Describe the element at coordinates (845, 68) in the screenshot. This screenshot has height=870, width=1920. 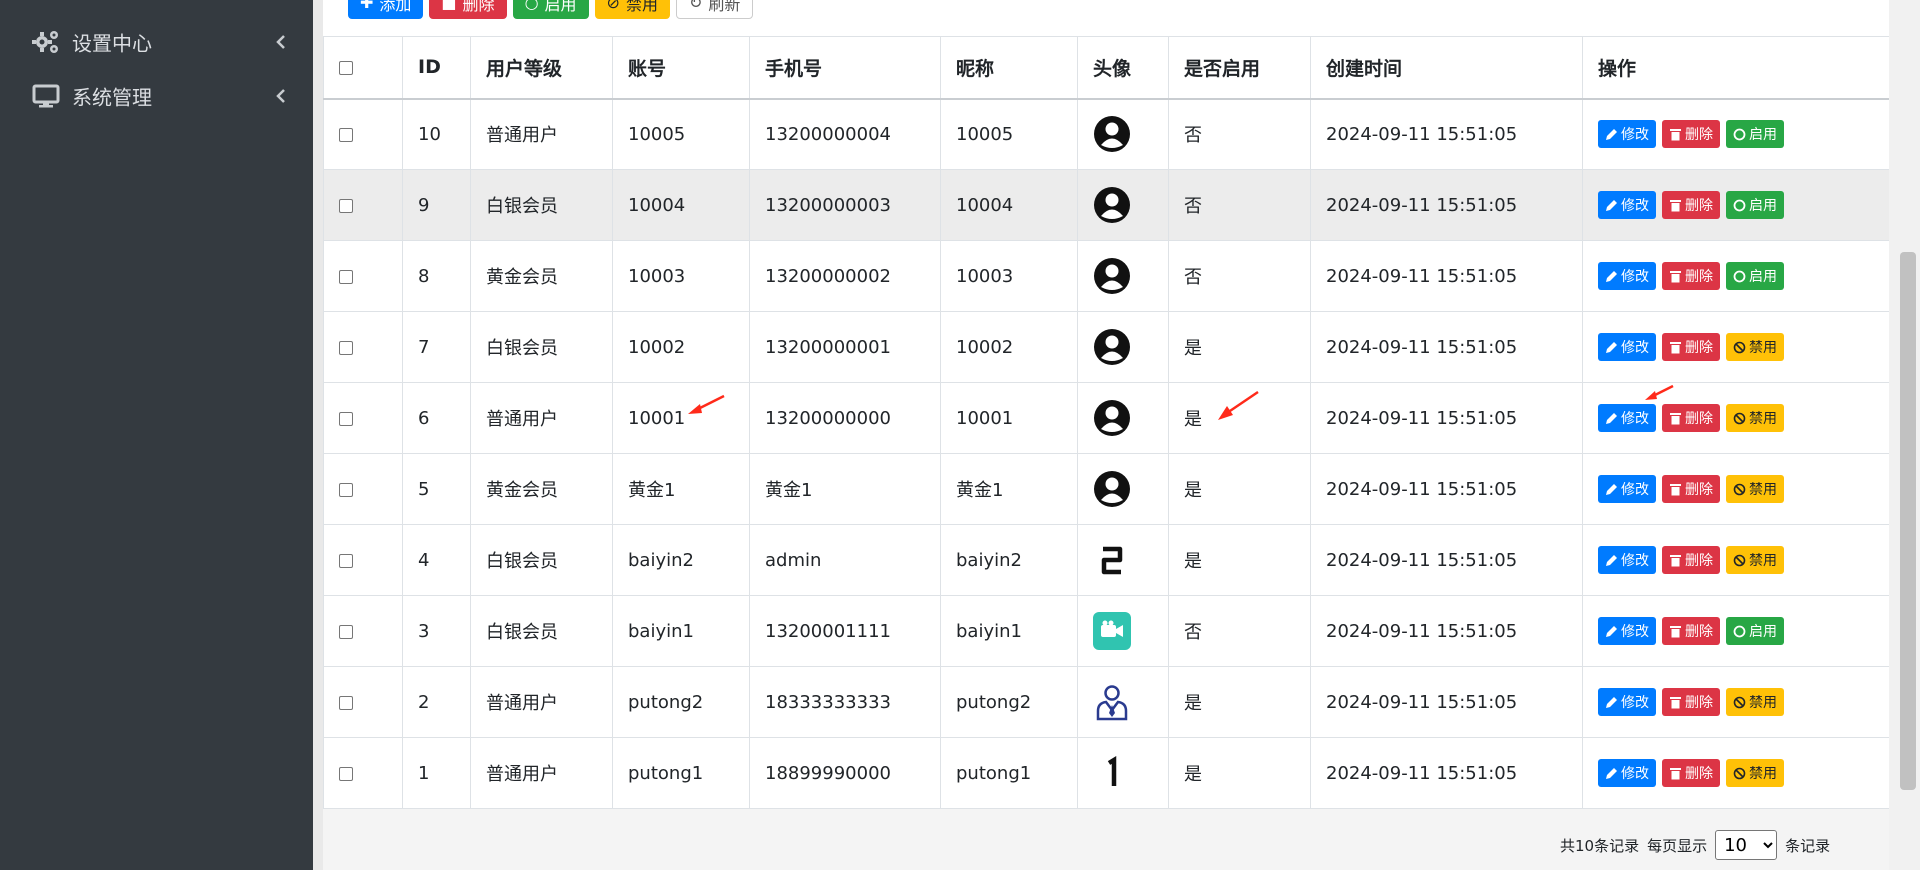
I see `column-header-phone: 手机号` at that location.